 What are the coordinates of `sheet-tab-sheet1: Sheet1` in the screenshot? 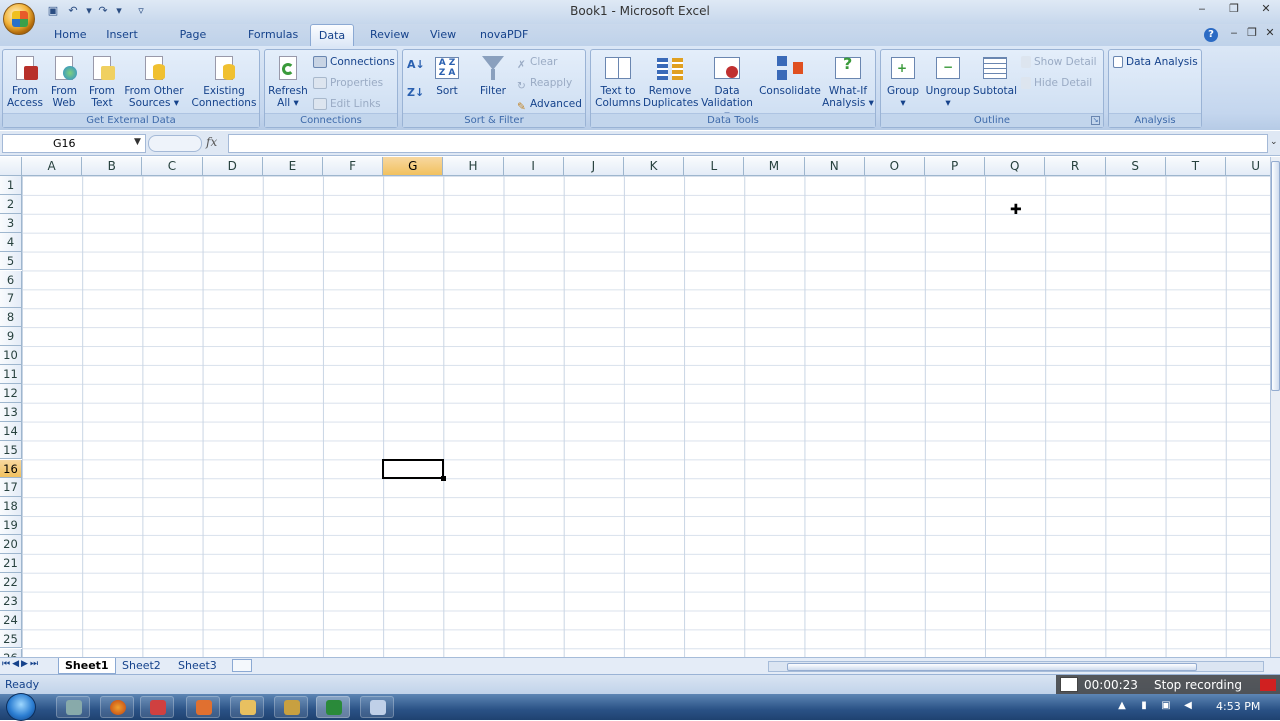 It's located at (87, 666).